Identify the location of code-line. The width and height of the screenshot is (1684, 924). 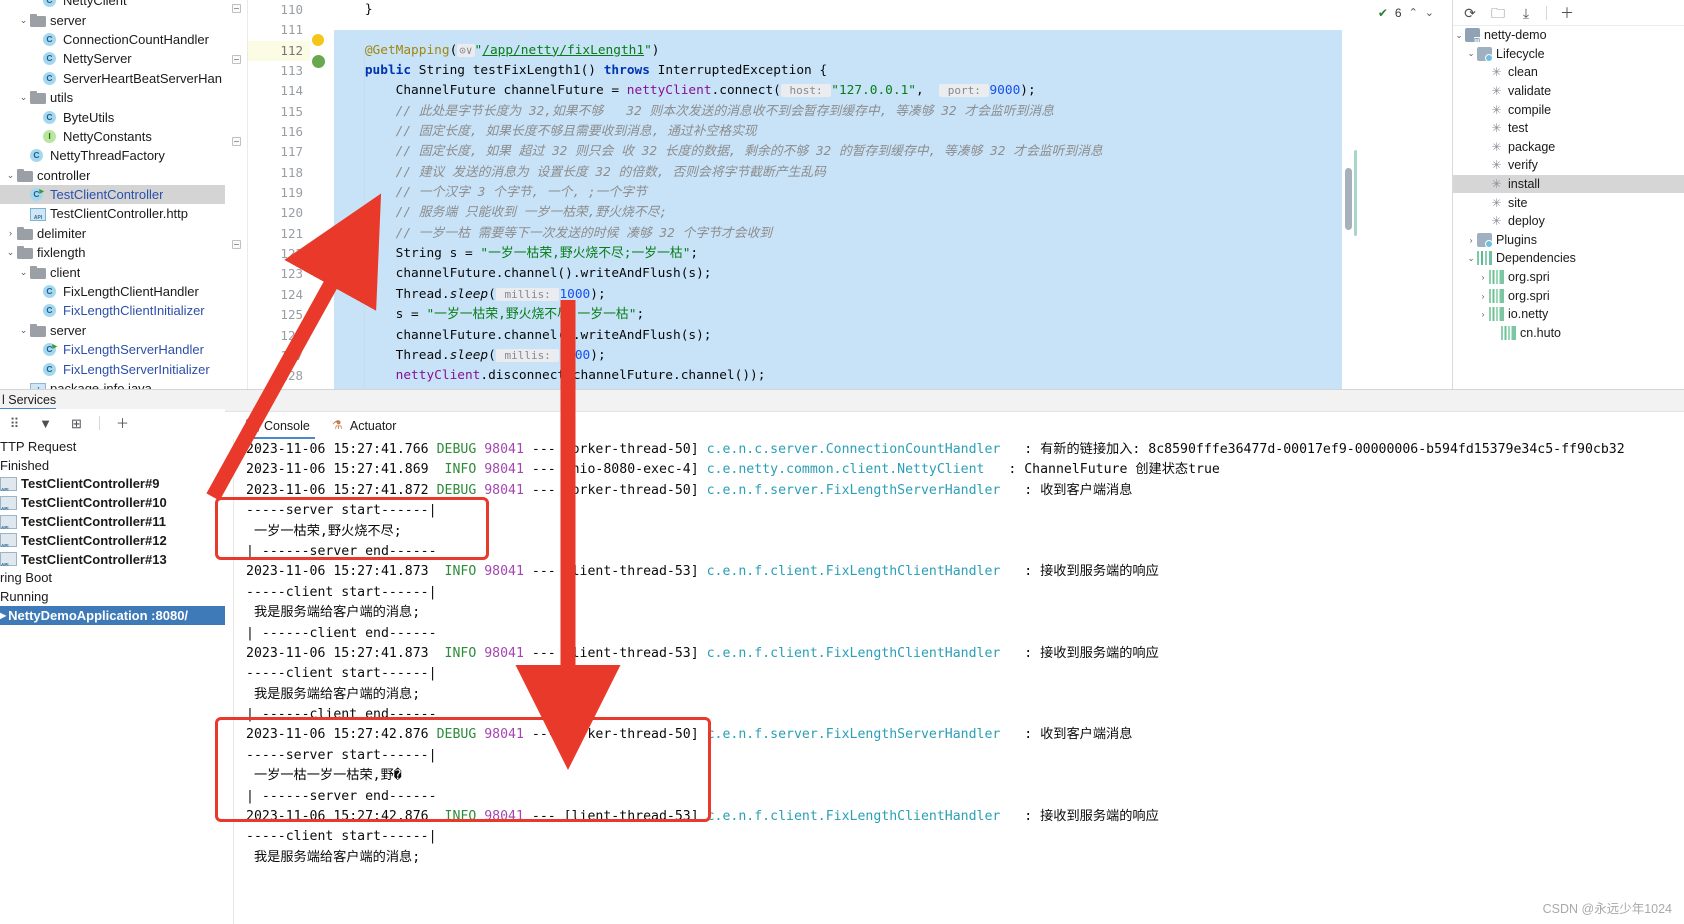
(838, 30).